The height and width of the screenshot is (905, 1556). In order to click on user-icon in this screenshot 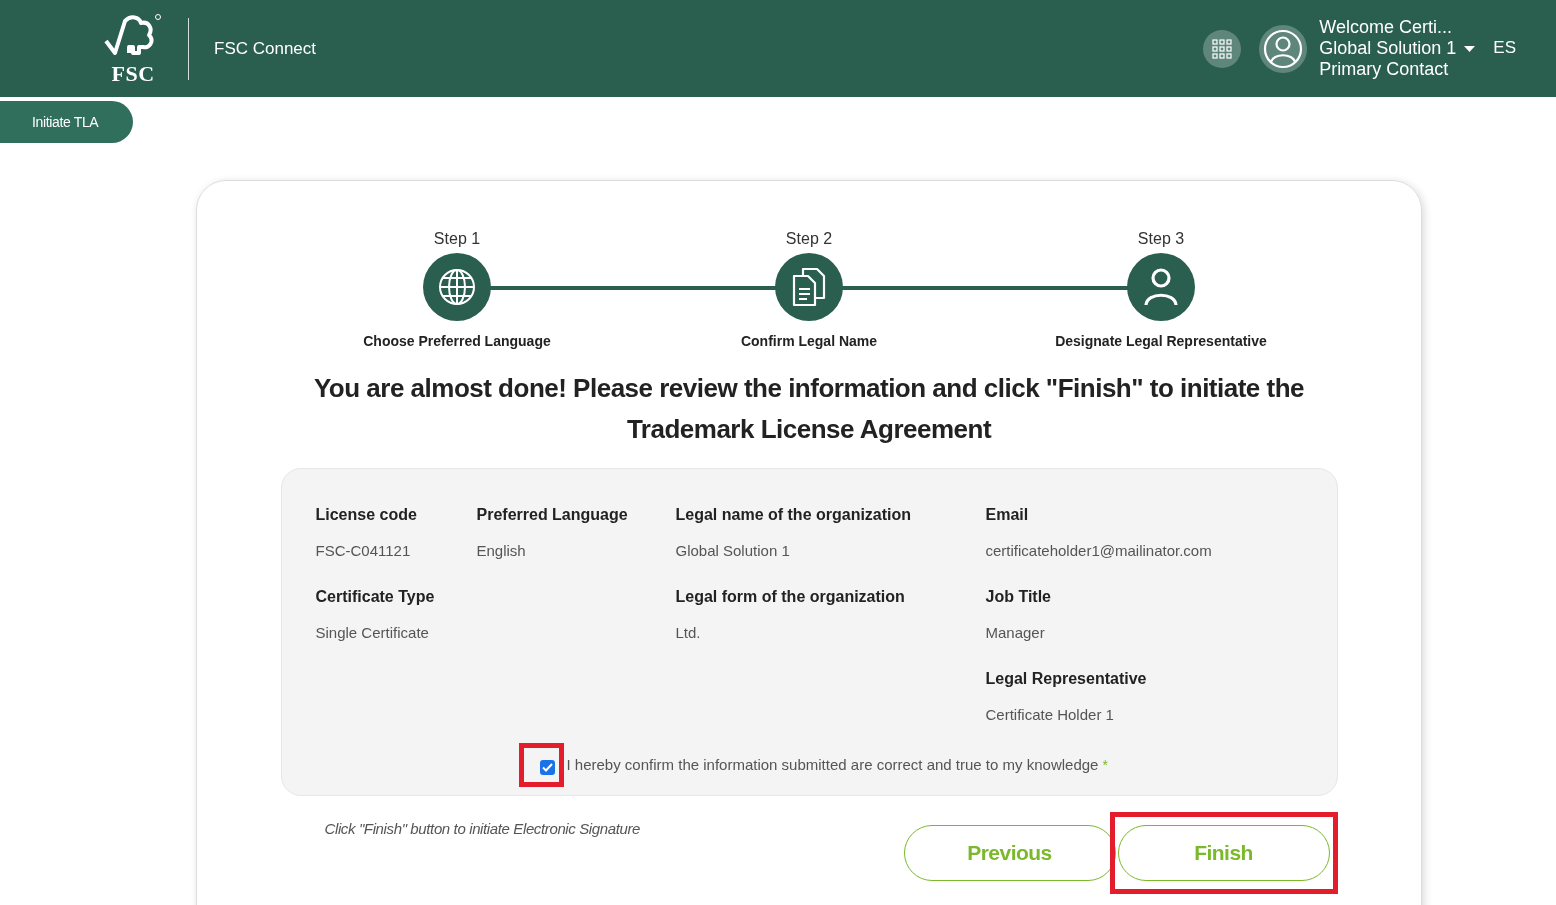, I will do `click(1283, 48)`.